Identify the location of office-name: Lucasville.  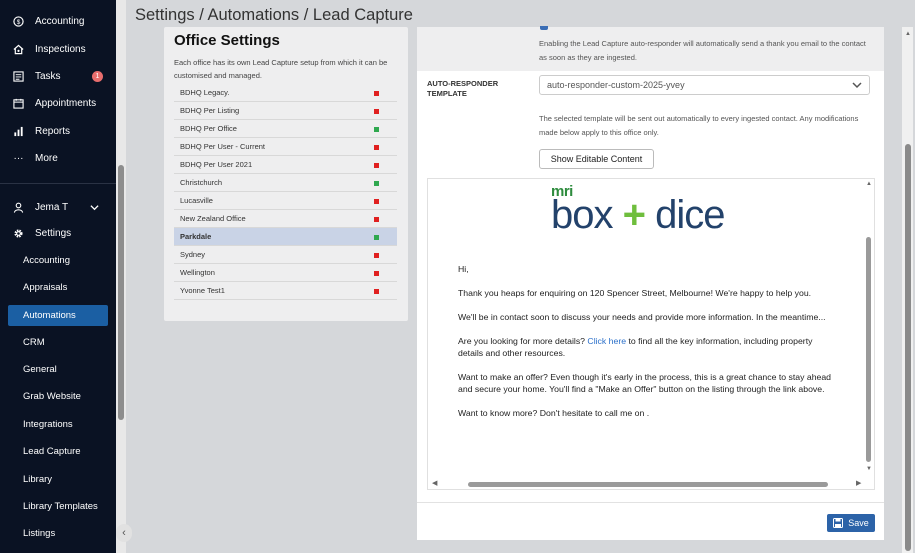
(196, 200).